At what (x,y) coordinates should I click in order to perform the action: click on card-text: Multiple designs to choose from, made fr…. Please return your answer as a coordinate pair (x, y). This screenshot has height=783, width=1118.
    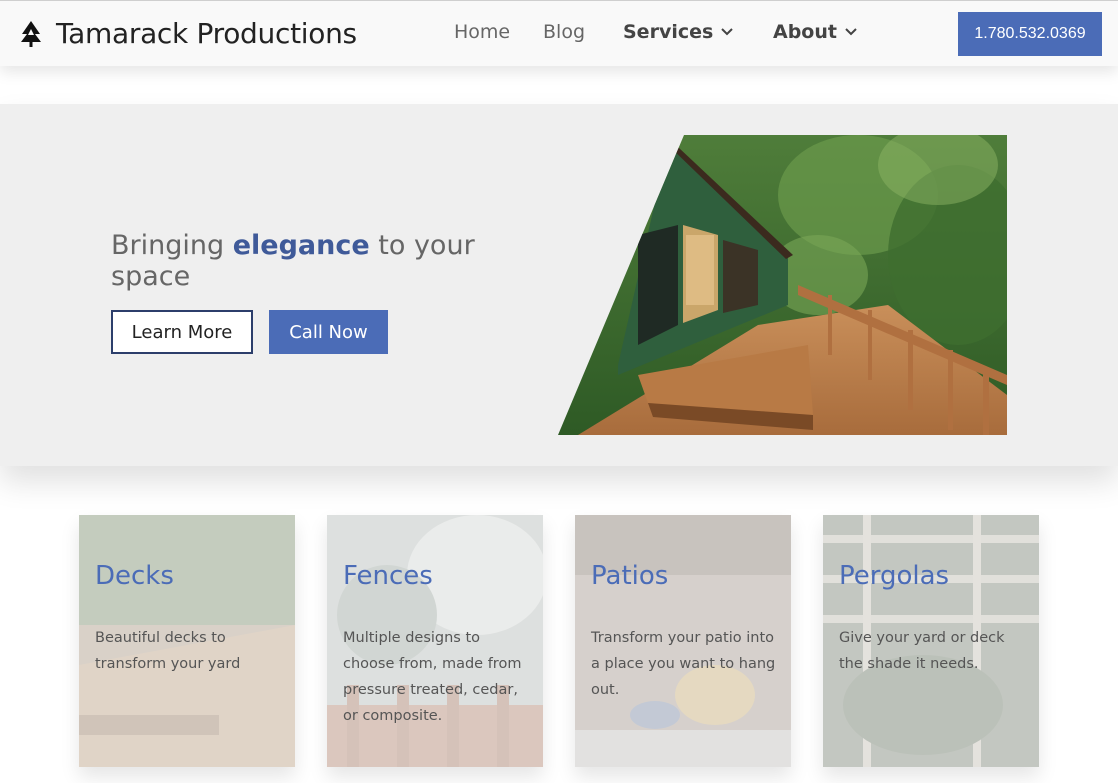
    Looking at the image, I should click on (432, 677).